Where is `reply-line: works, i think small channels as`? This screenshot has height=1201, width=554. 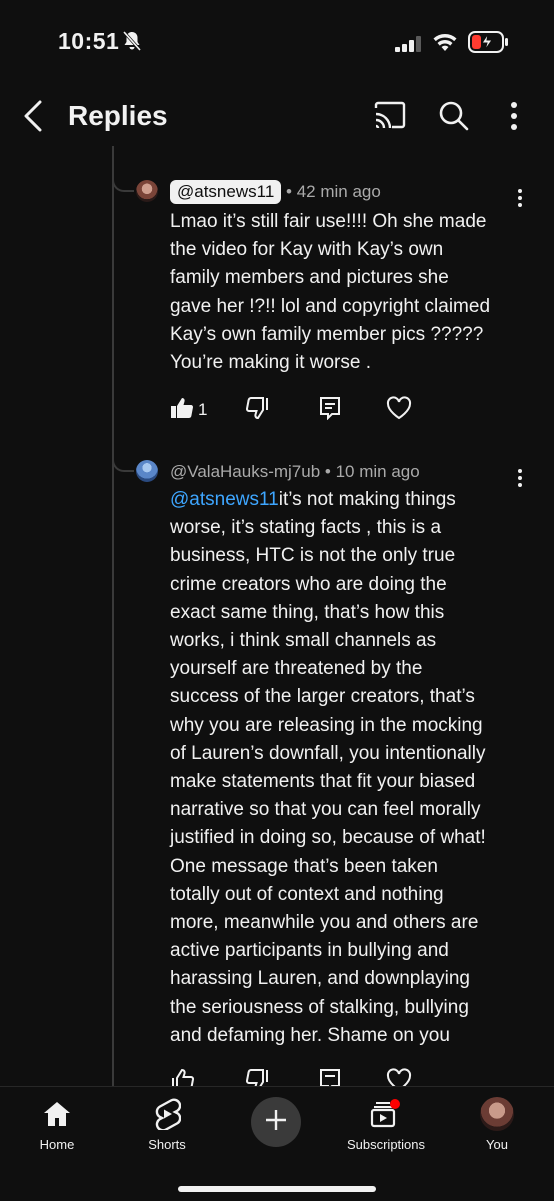 reply-line: works, i think small channels as is located at coordinates (303, 641).